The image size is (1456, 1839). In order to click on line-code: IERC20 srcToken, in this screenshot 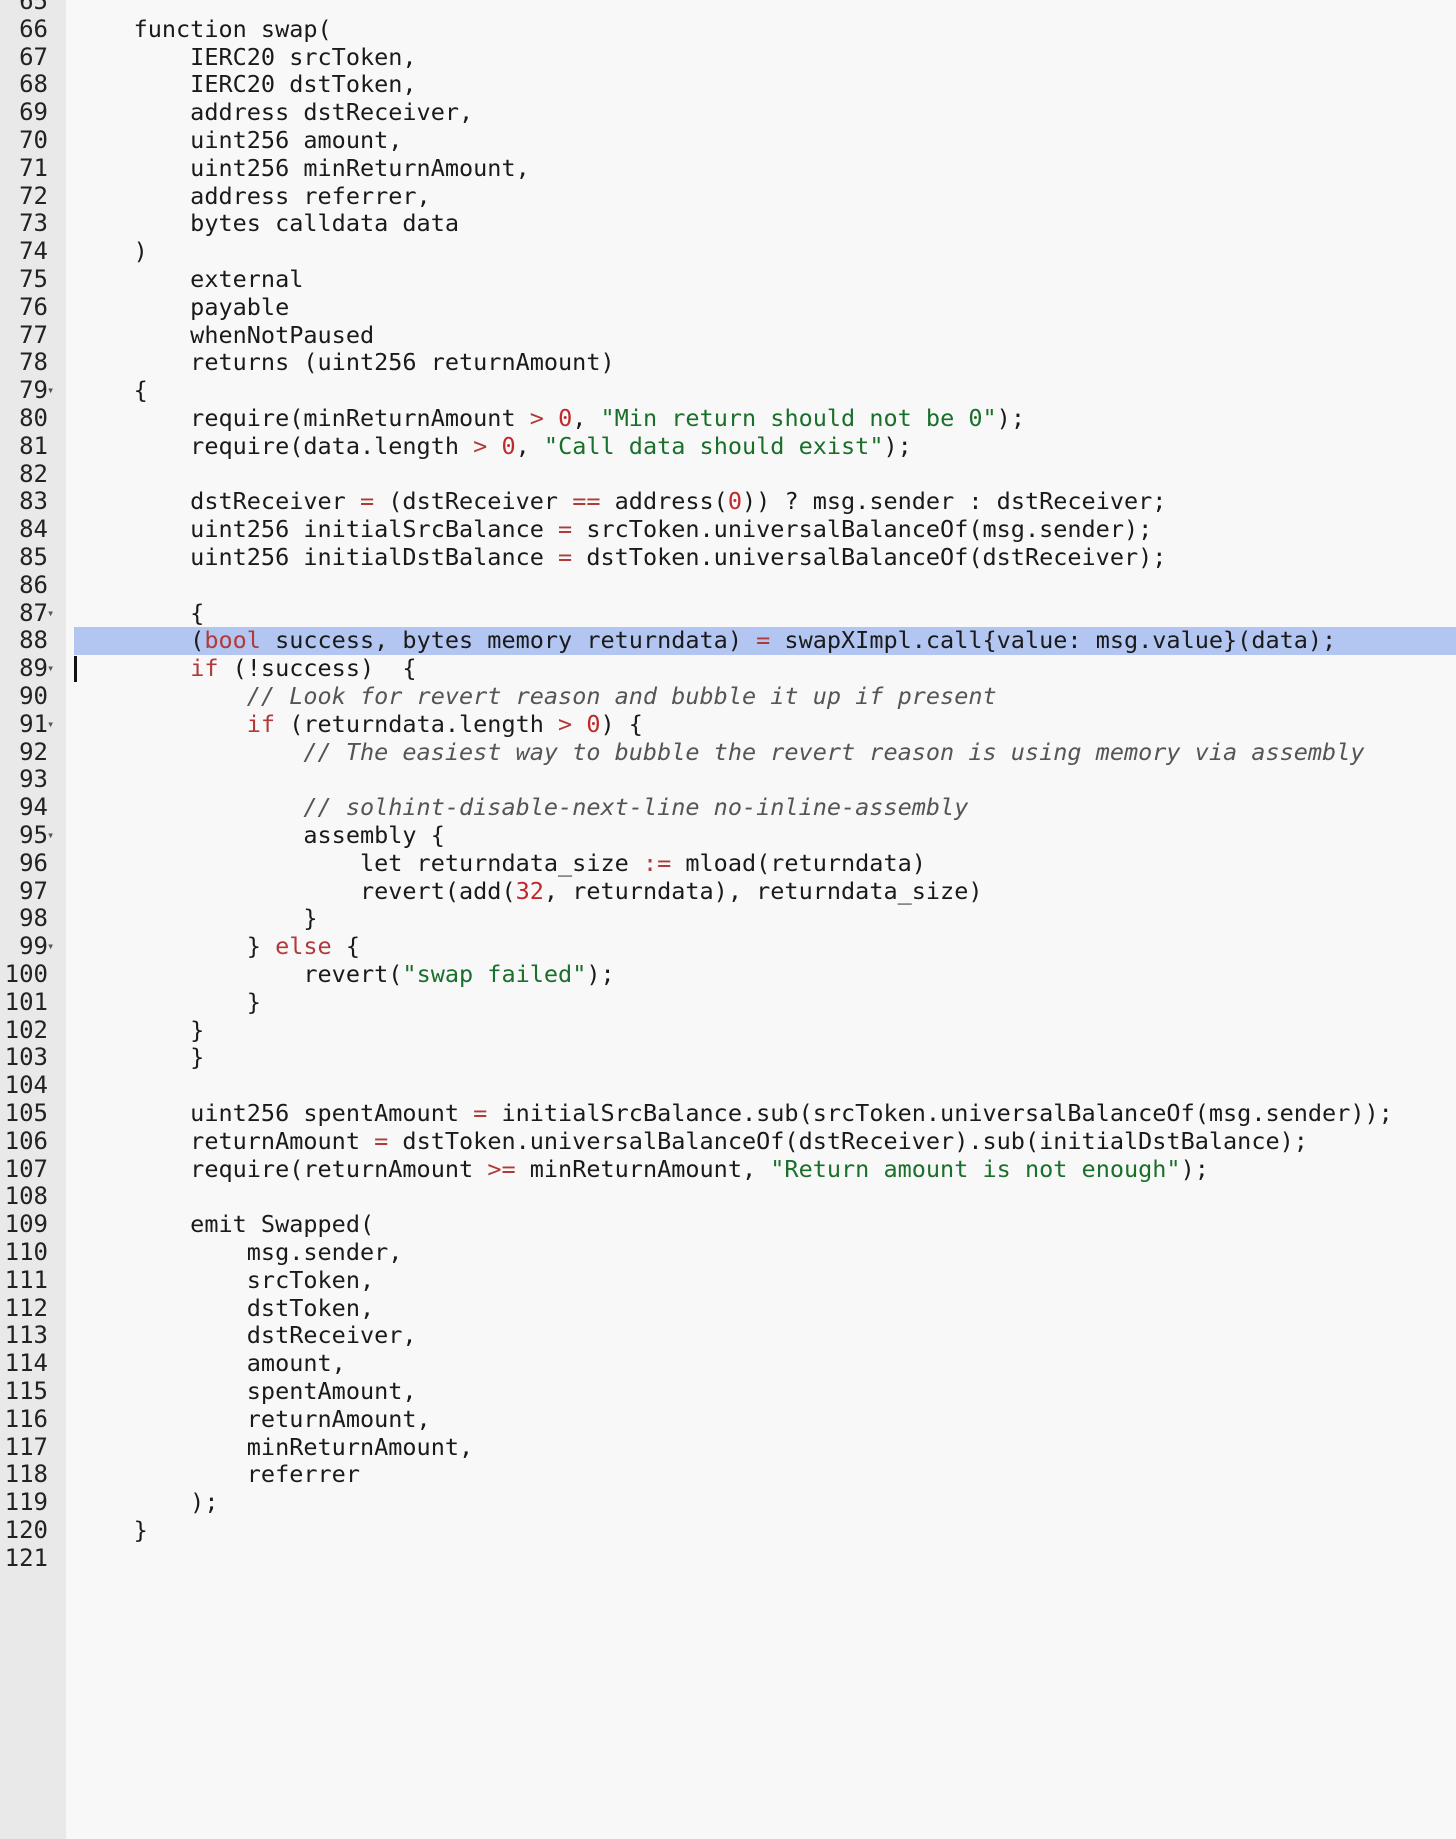, I will do `click(246, 57)`.